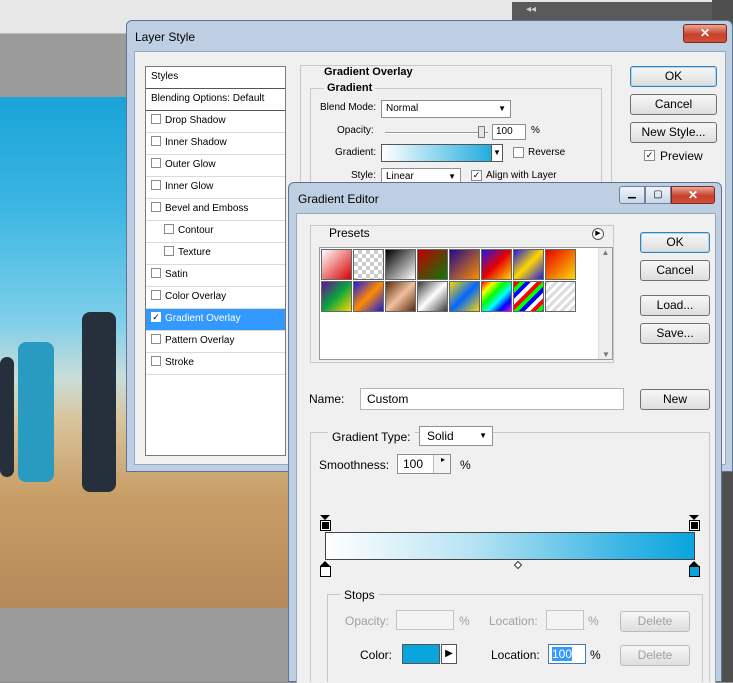 The width and height of the screenshot is (733, 683). I want to click on stops-group, so click(515, 638).